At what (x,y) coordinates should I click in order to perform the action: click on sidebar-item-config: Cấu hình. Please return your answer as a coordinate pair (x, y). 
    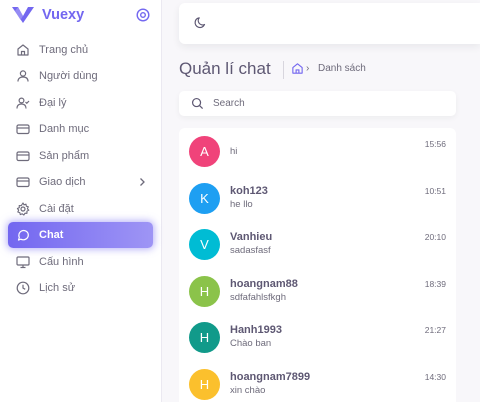
    Looking at the image, I should click on (80, 262).